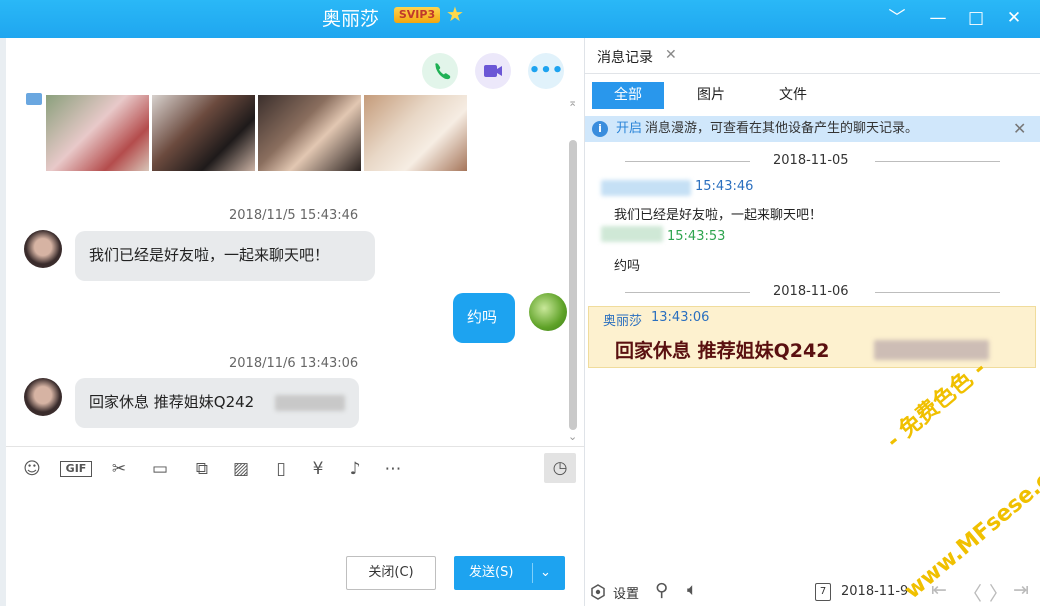 This screenshot has width=1040, height=606. I want to click on message-bubble-incoming: 回家休息 推荐姐妹Q242, so click(217, 403).